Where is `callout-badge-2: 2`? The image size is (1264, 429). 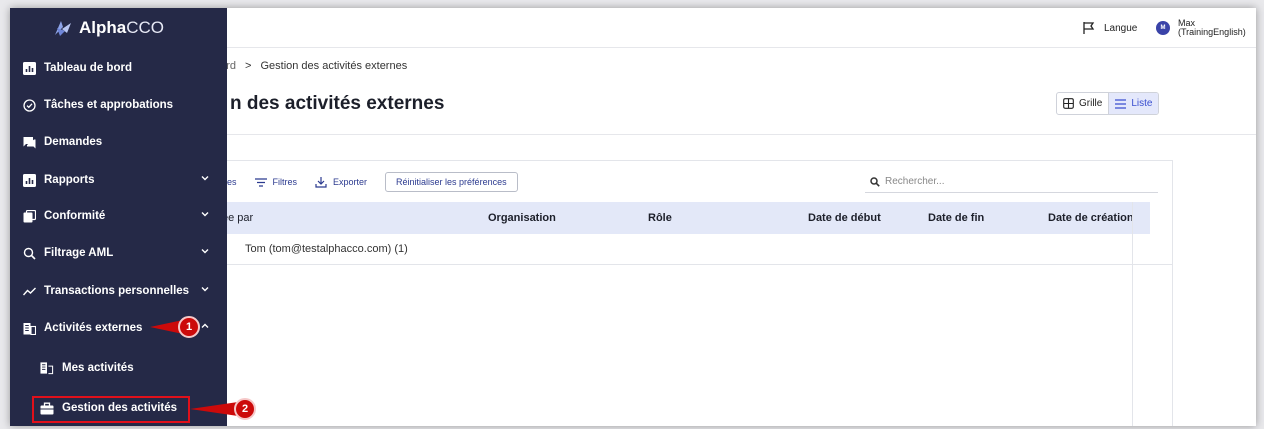 callout-badge-2: 2 is located at coordinates (245, 409).